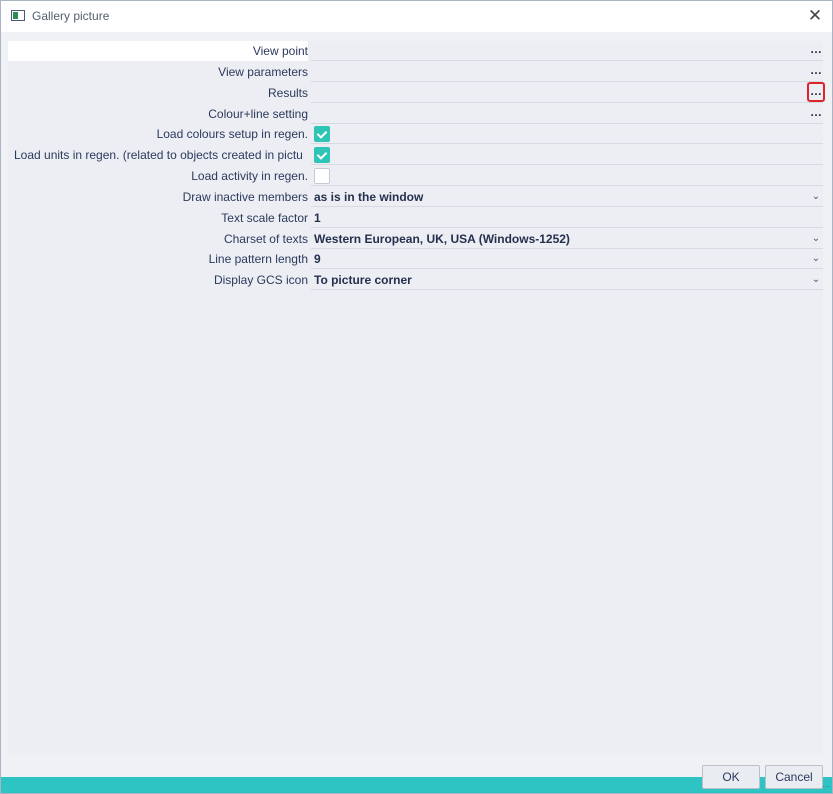 Image resolution: width=833 pixels, height=794 pixels. Describe the element at coordinates (442, 239) in the screenshot. I see `charset-of-texts-value: Western European, UK, USA (Windows-1252)` at that location.